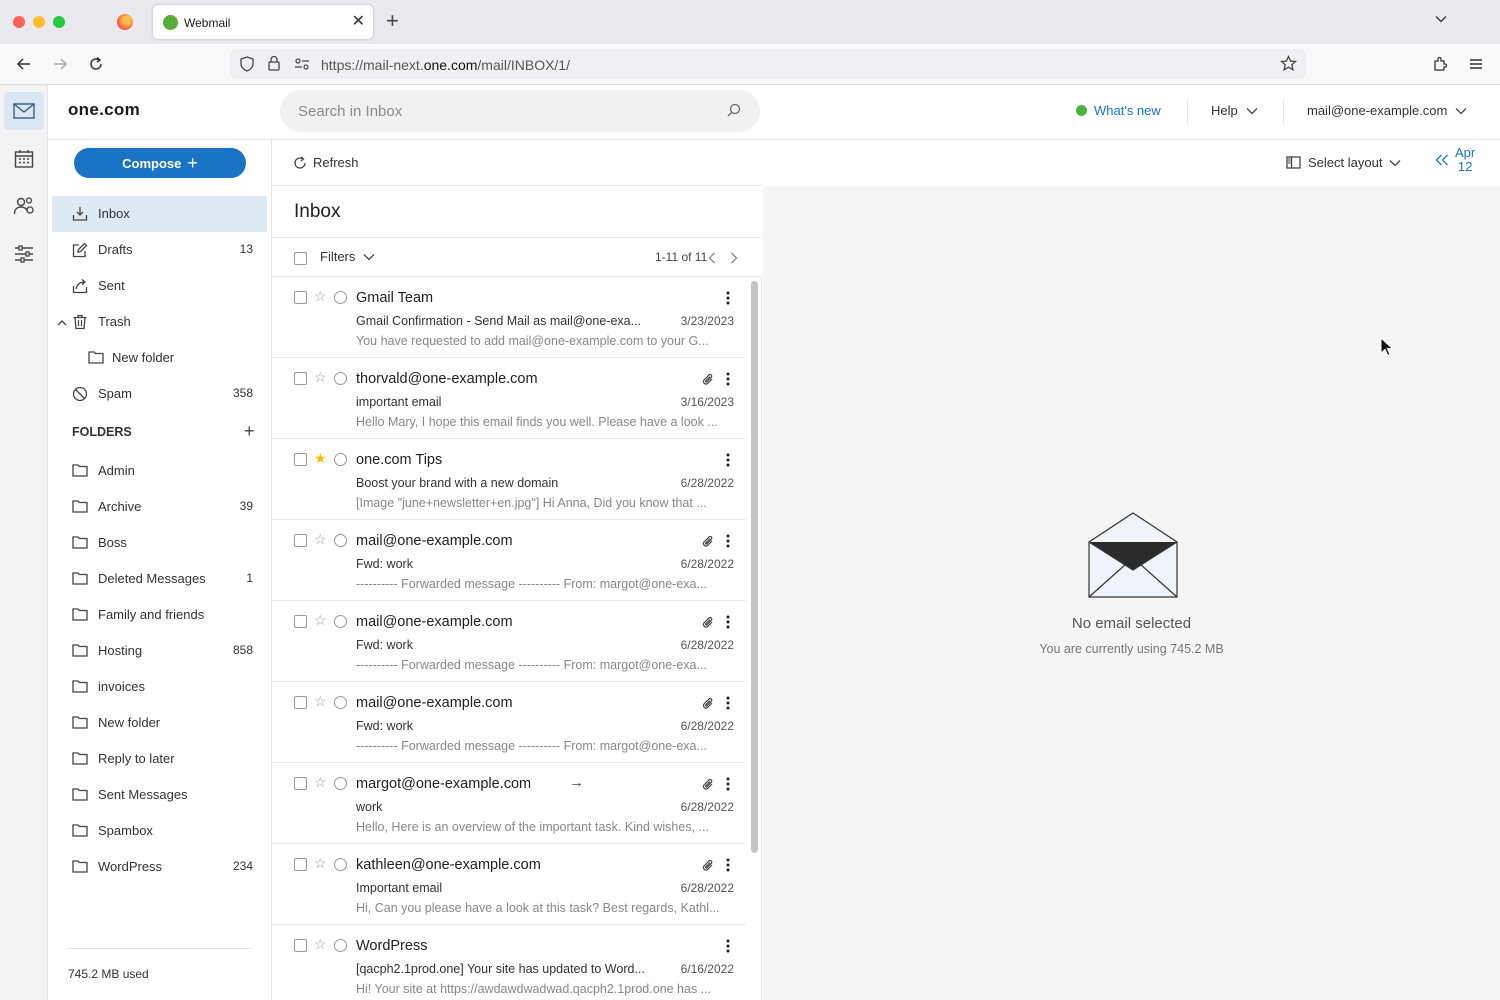  What do you see at coordinates (159, 250) in the screenshot?
I see `sidebar-item-drafts: Drafts 13` at bounding box center [159, 250].